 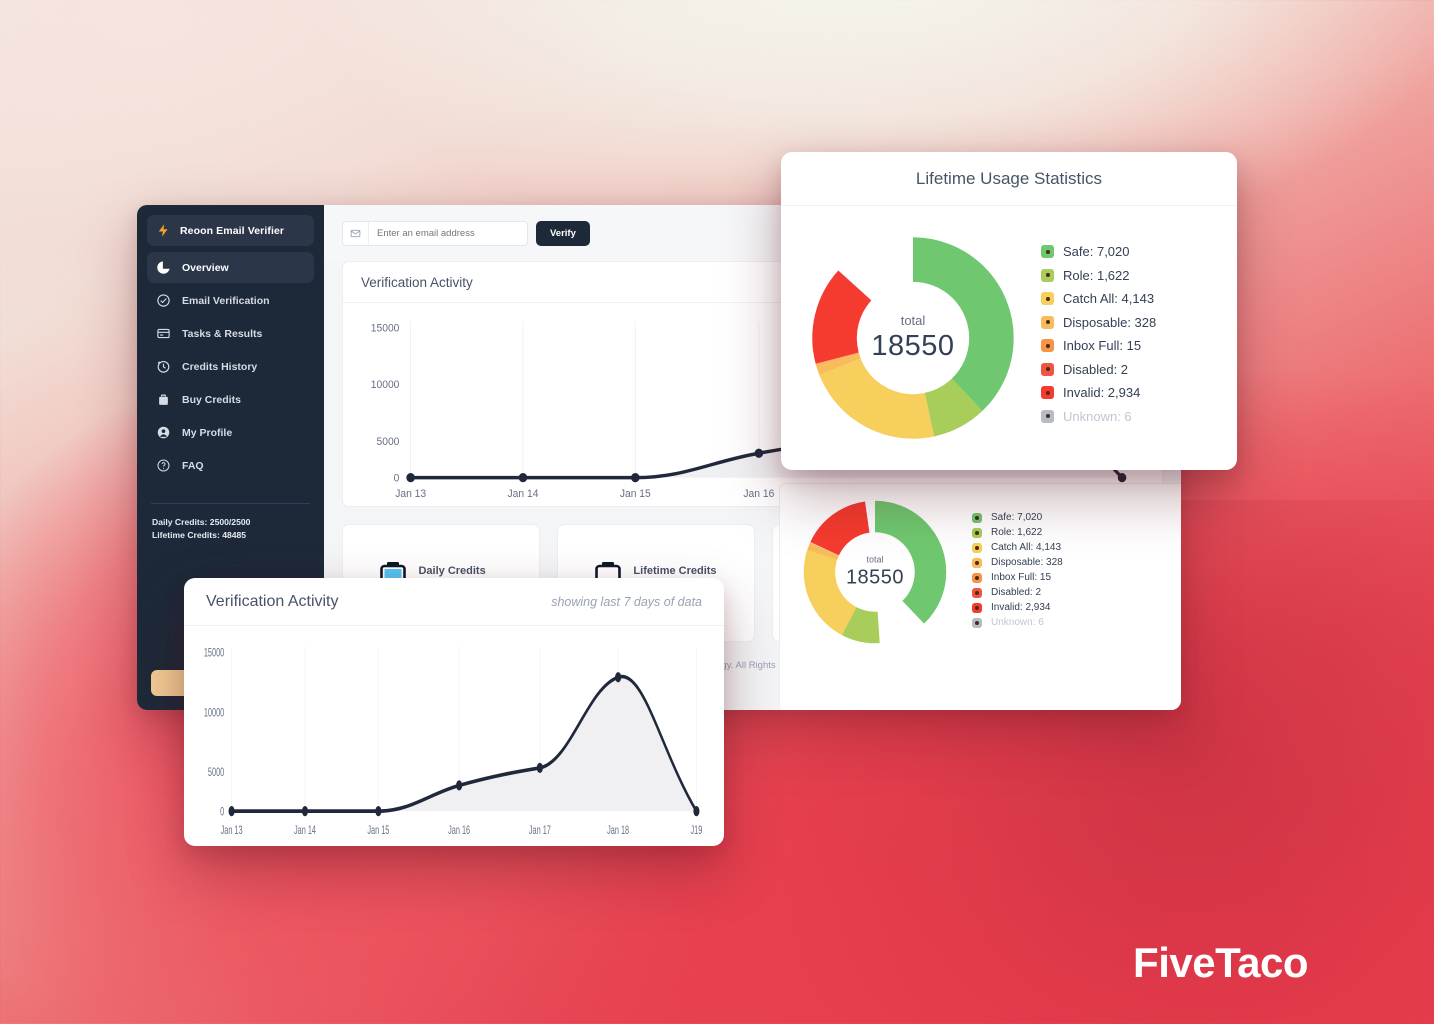 What do you see at coordinates (222, 333) in the screenshot?
I see `sidebar-item-label: Tasks & Results` at bounding box center [222, 333].